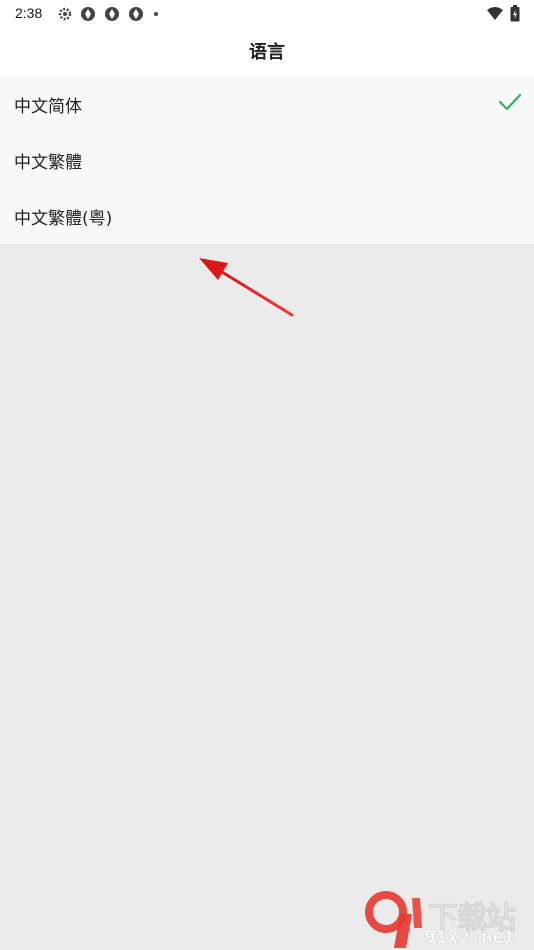  What do you see at coordinates (48, 163) in the screenshot?
I see `language-label: 中文繁體` at bounding box center [48, 163].